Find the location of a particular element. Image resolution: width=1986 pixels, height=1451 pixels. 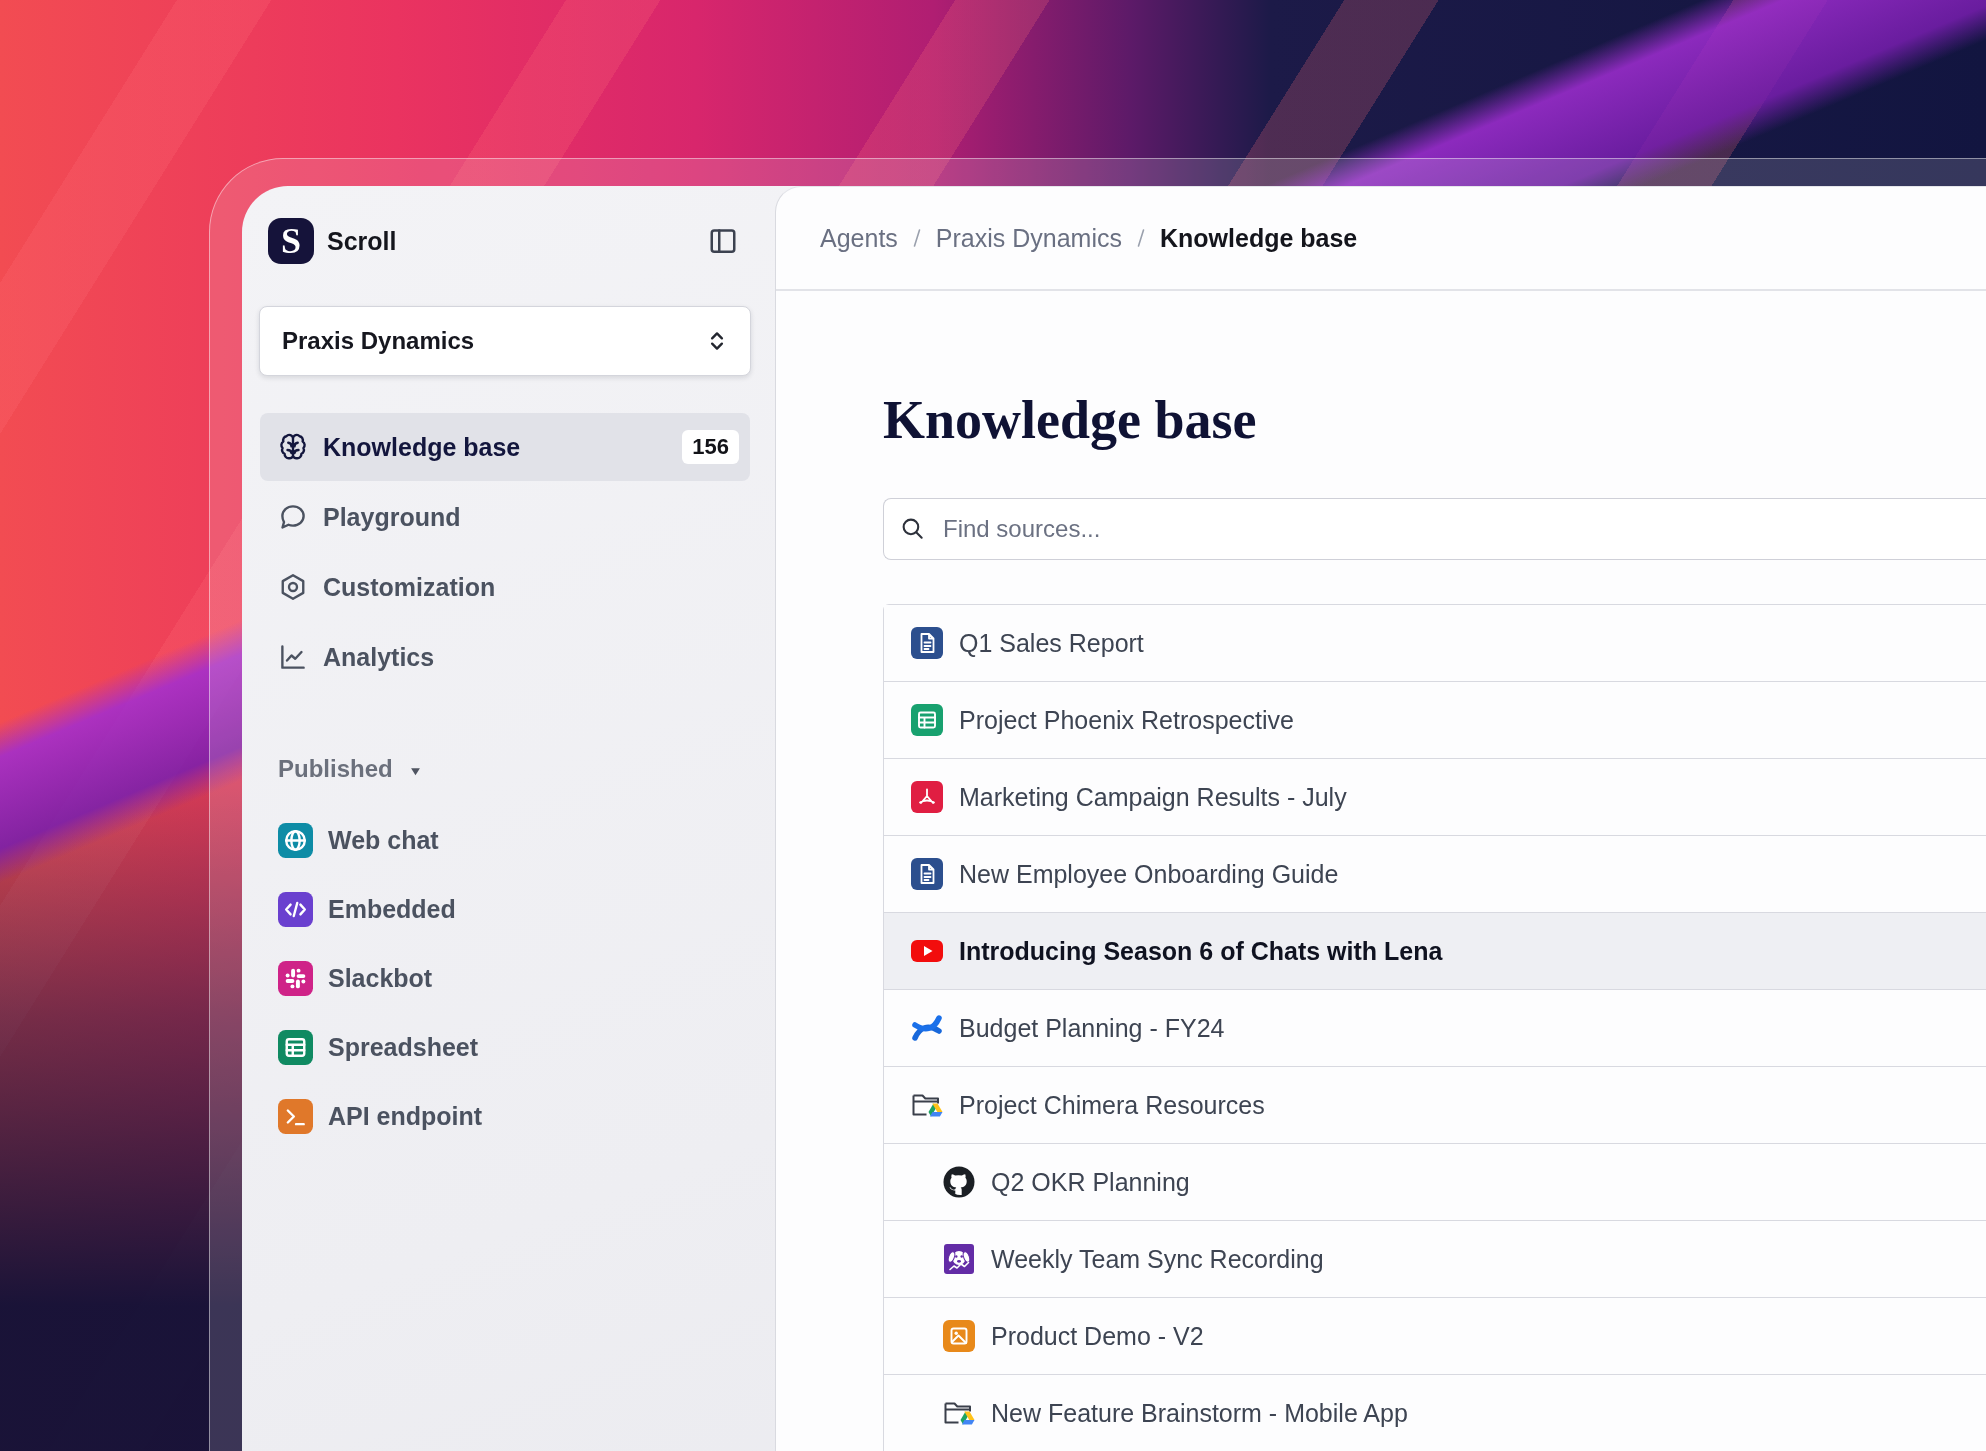

nav-item: Knowledge base 156 is located at coordinates (505, 447).